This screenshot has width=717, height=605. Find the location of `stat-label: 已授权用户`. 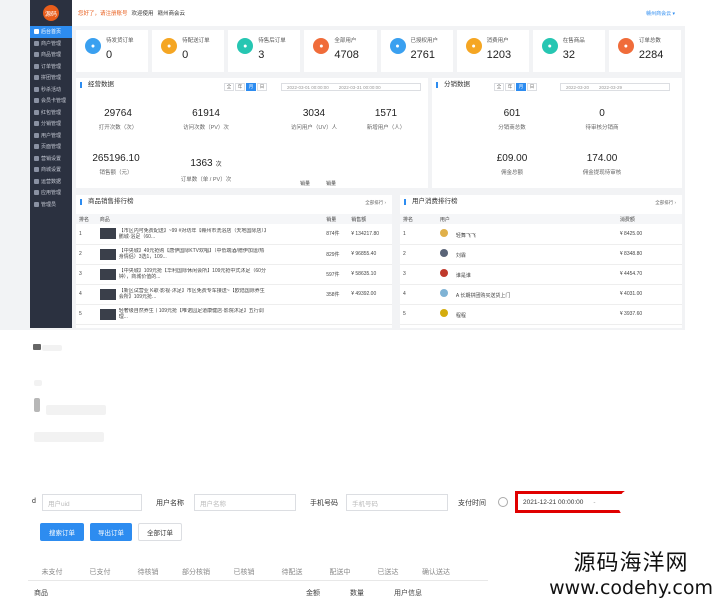

stat-label: 已授权用户 is located at coordinates (424, 41).